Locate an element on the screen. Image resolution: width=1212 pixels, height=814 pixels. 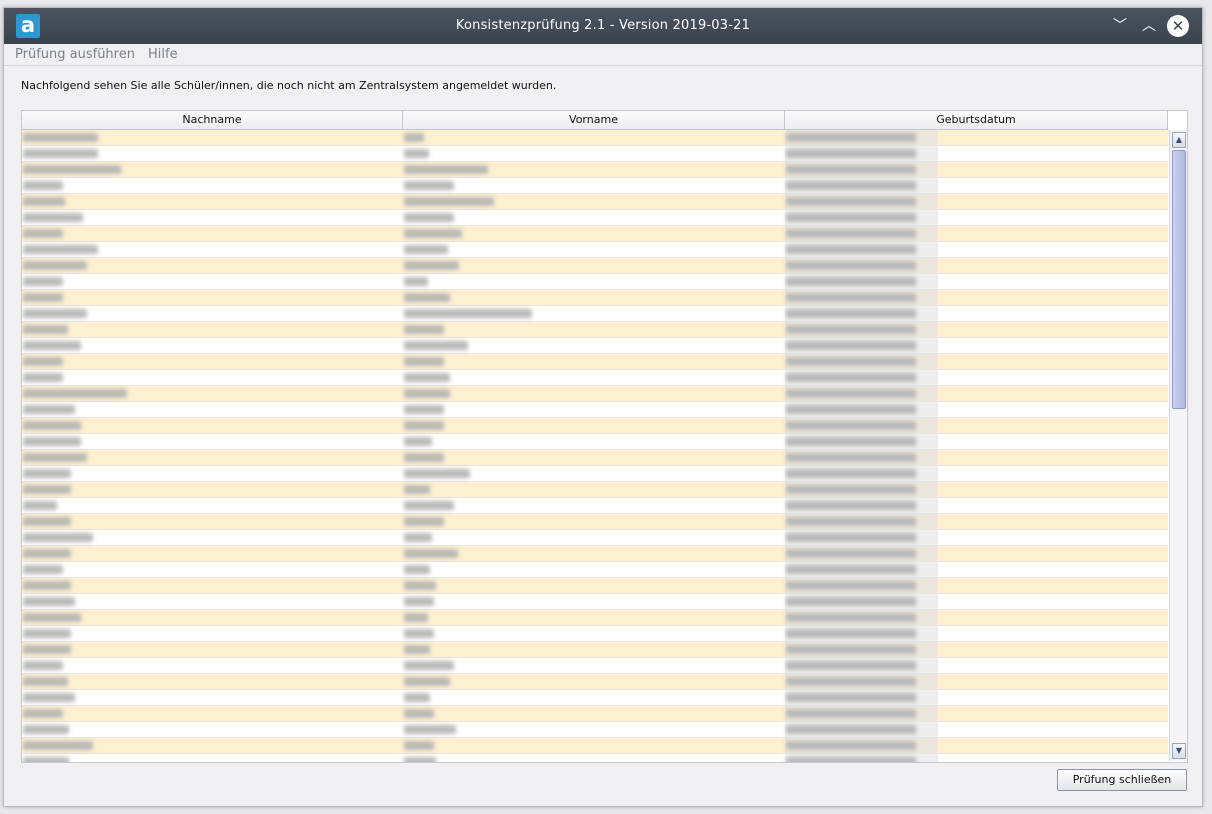
column-header-geburtsdatum: Geburtsdatum is located at coordinates (976, 120).